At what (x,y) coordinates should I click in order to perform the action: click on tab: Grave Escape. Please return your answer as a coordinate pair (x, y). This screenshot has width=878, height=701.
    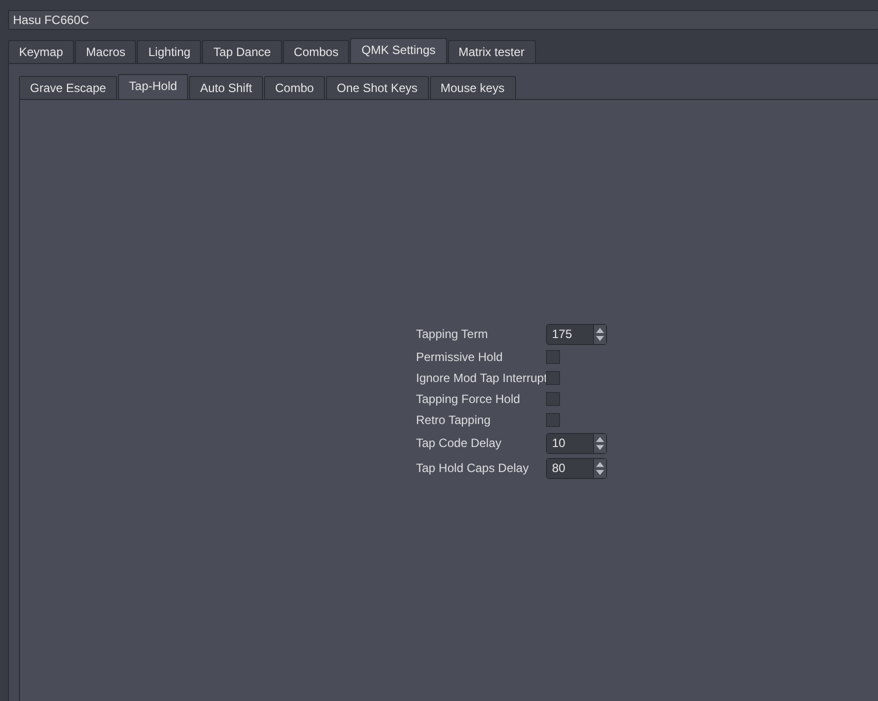
    Looking at the image, I should click on (68, 87).